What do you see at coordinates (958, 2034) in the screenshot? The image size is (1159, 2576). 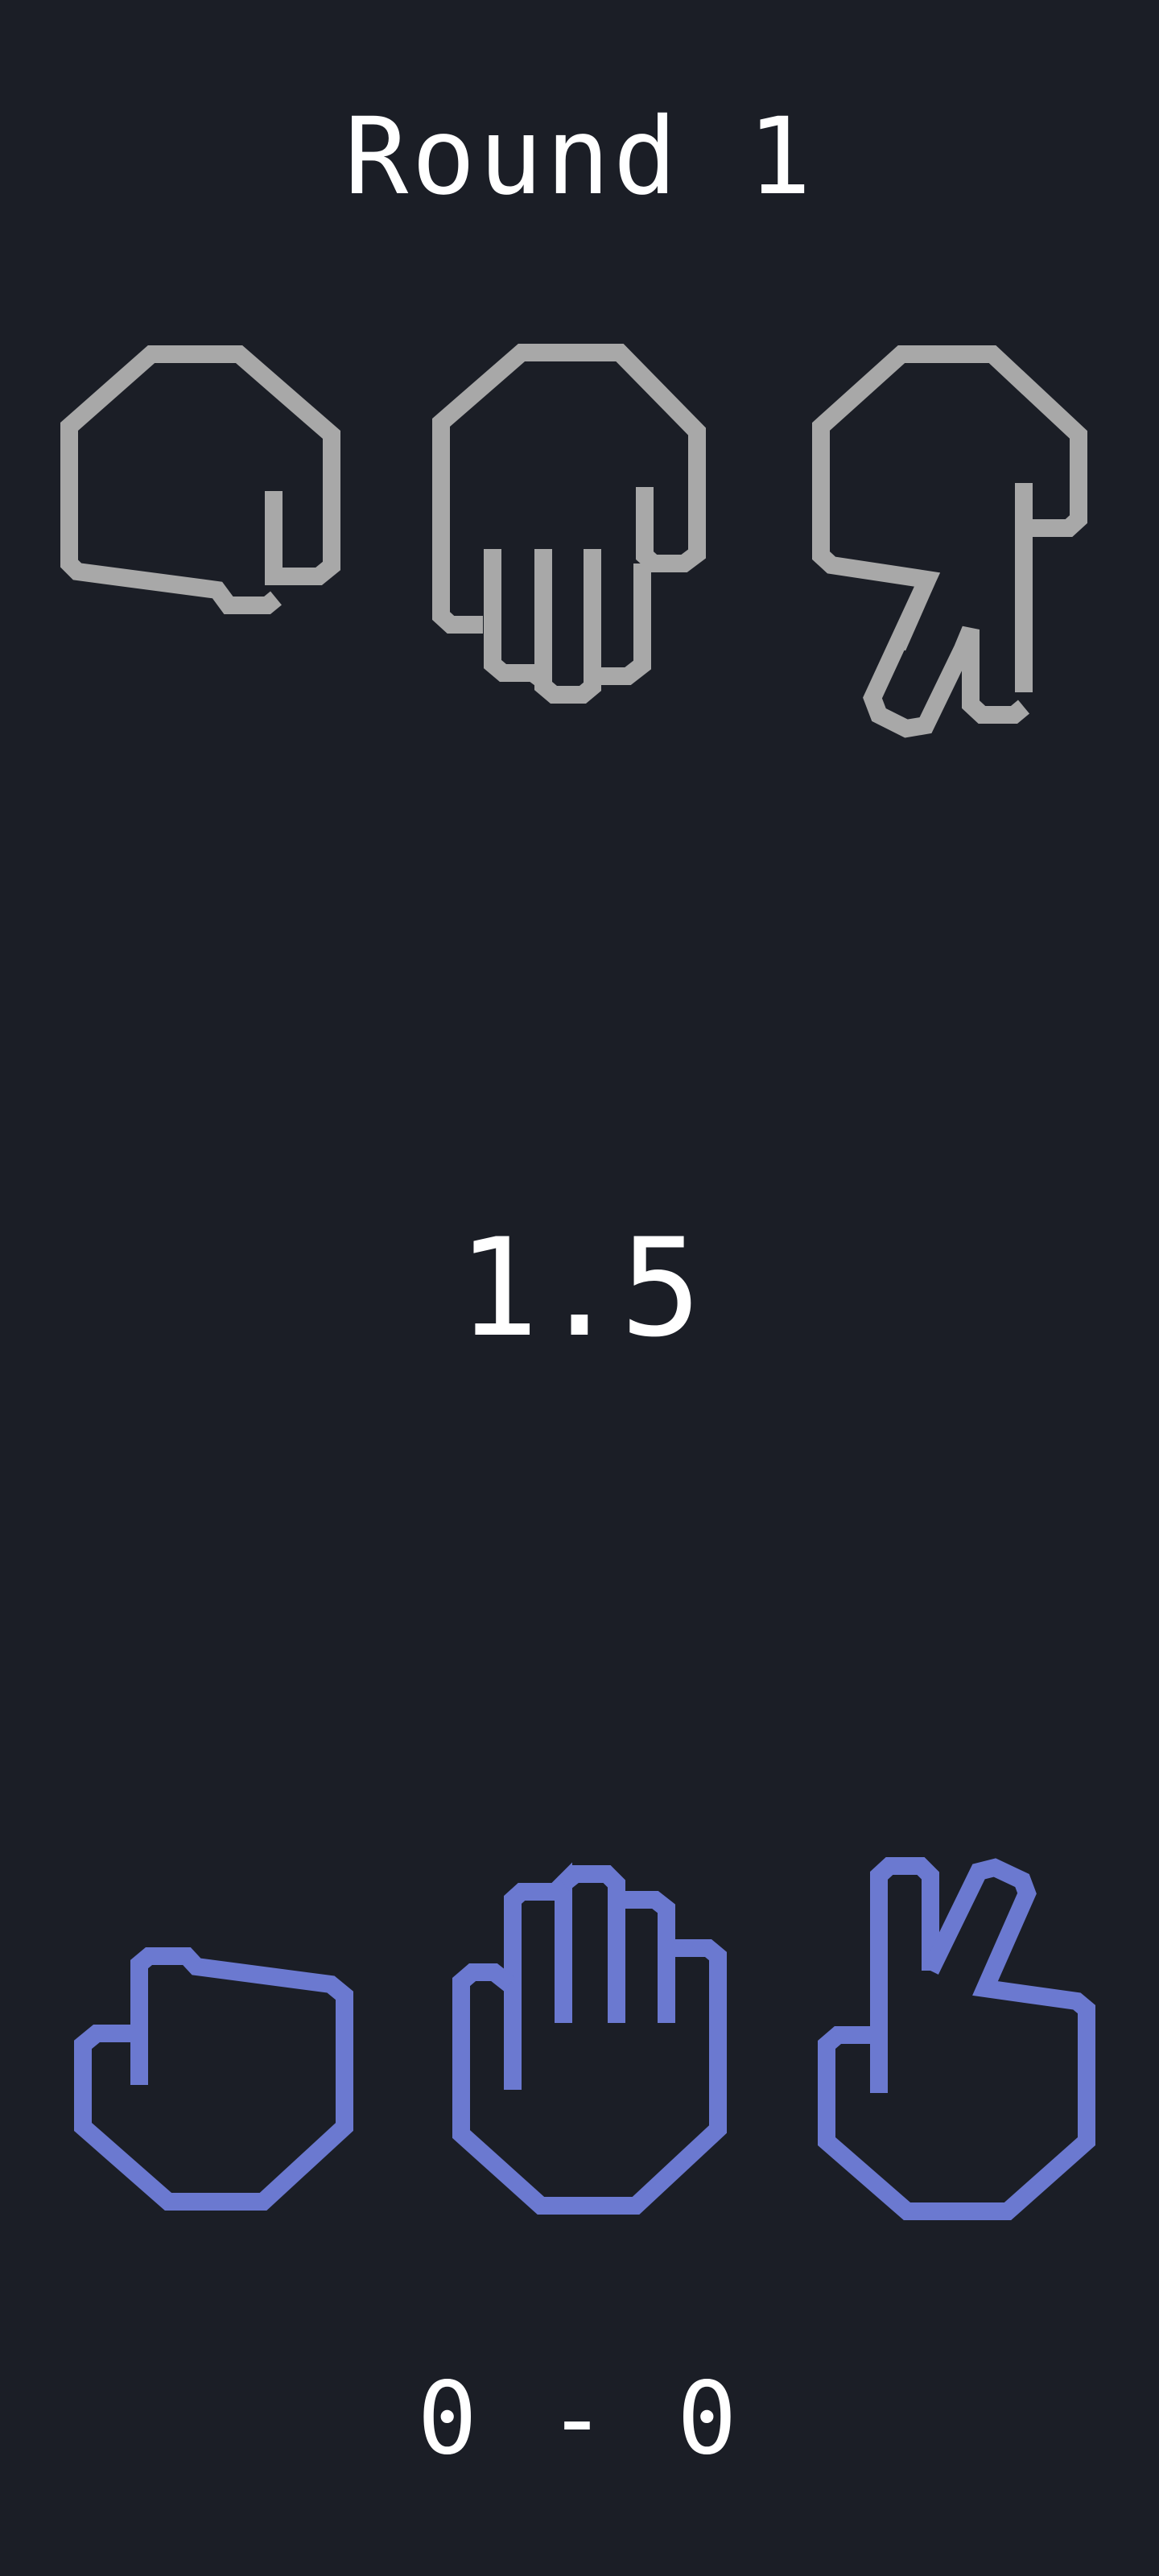 I see `player-scissors-button` at bounding box center [958, 2034].